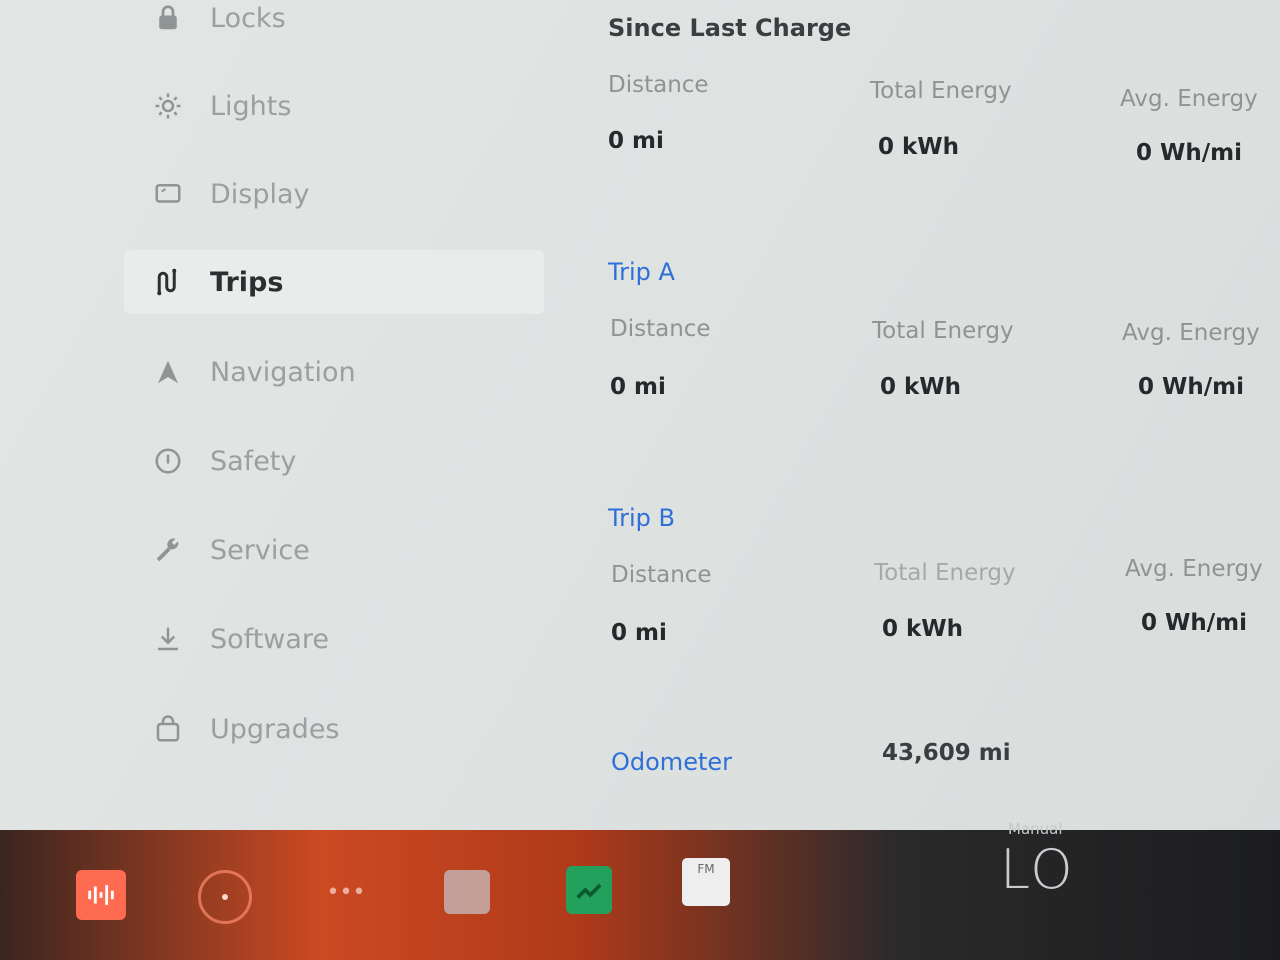 Image resolution: width=1280 pixels, height=960 pixels. I want to click on sidebar-item-software: Software, so click(334, 639).